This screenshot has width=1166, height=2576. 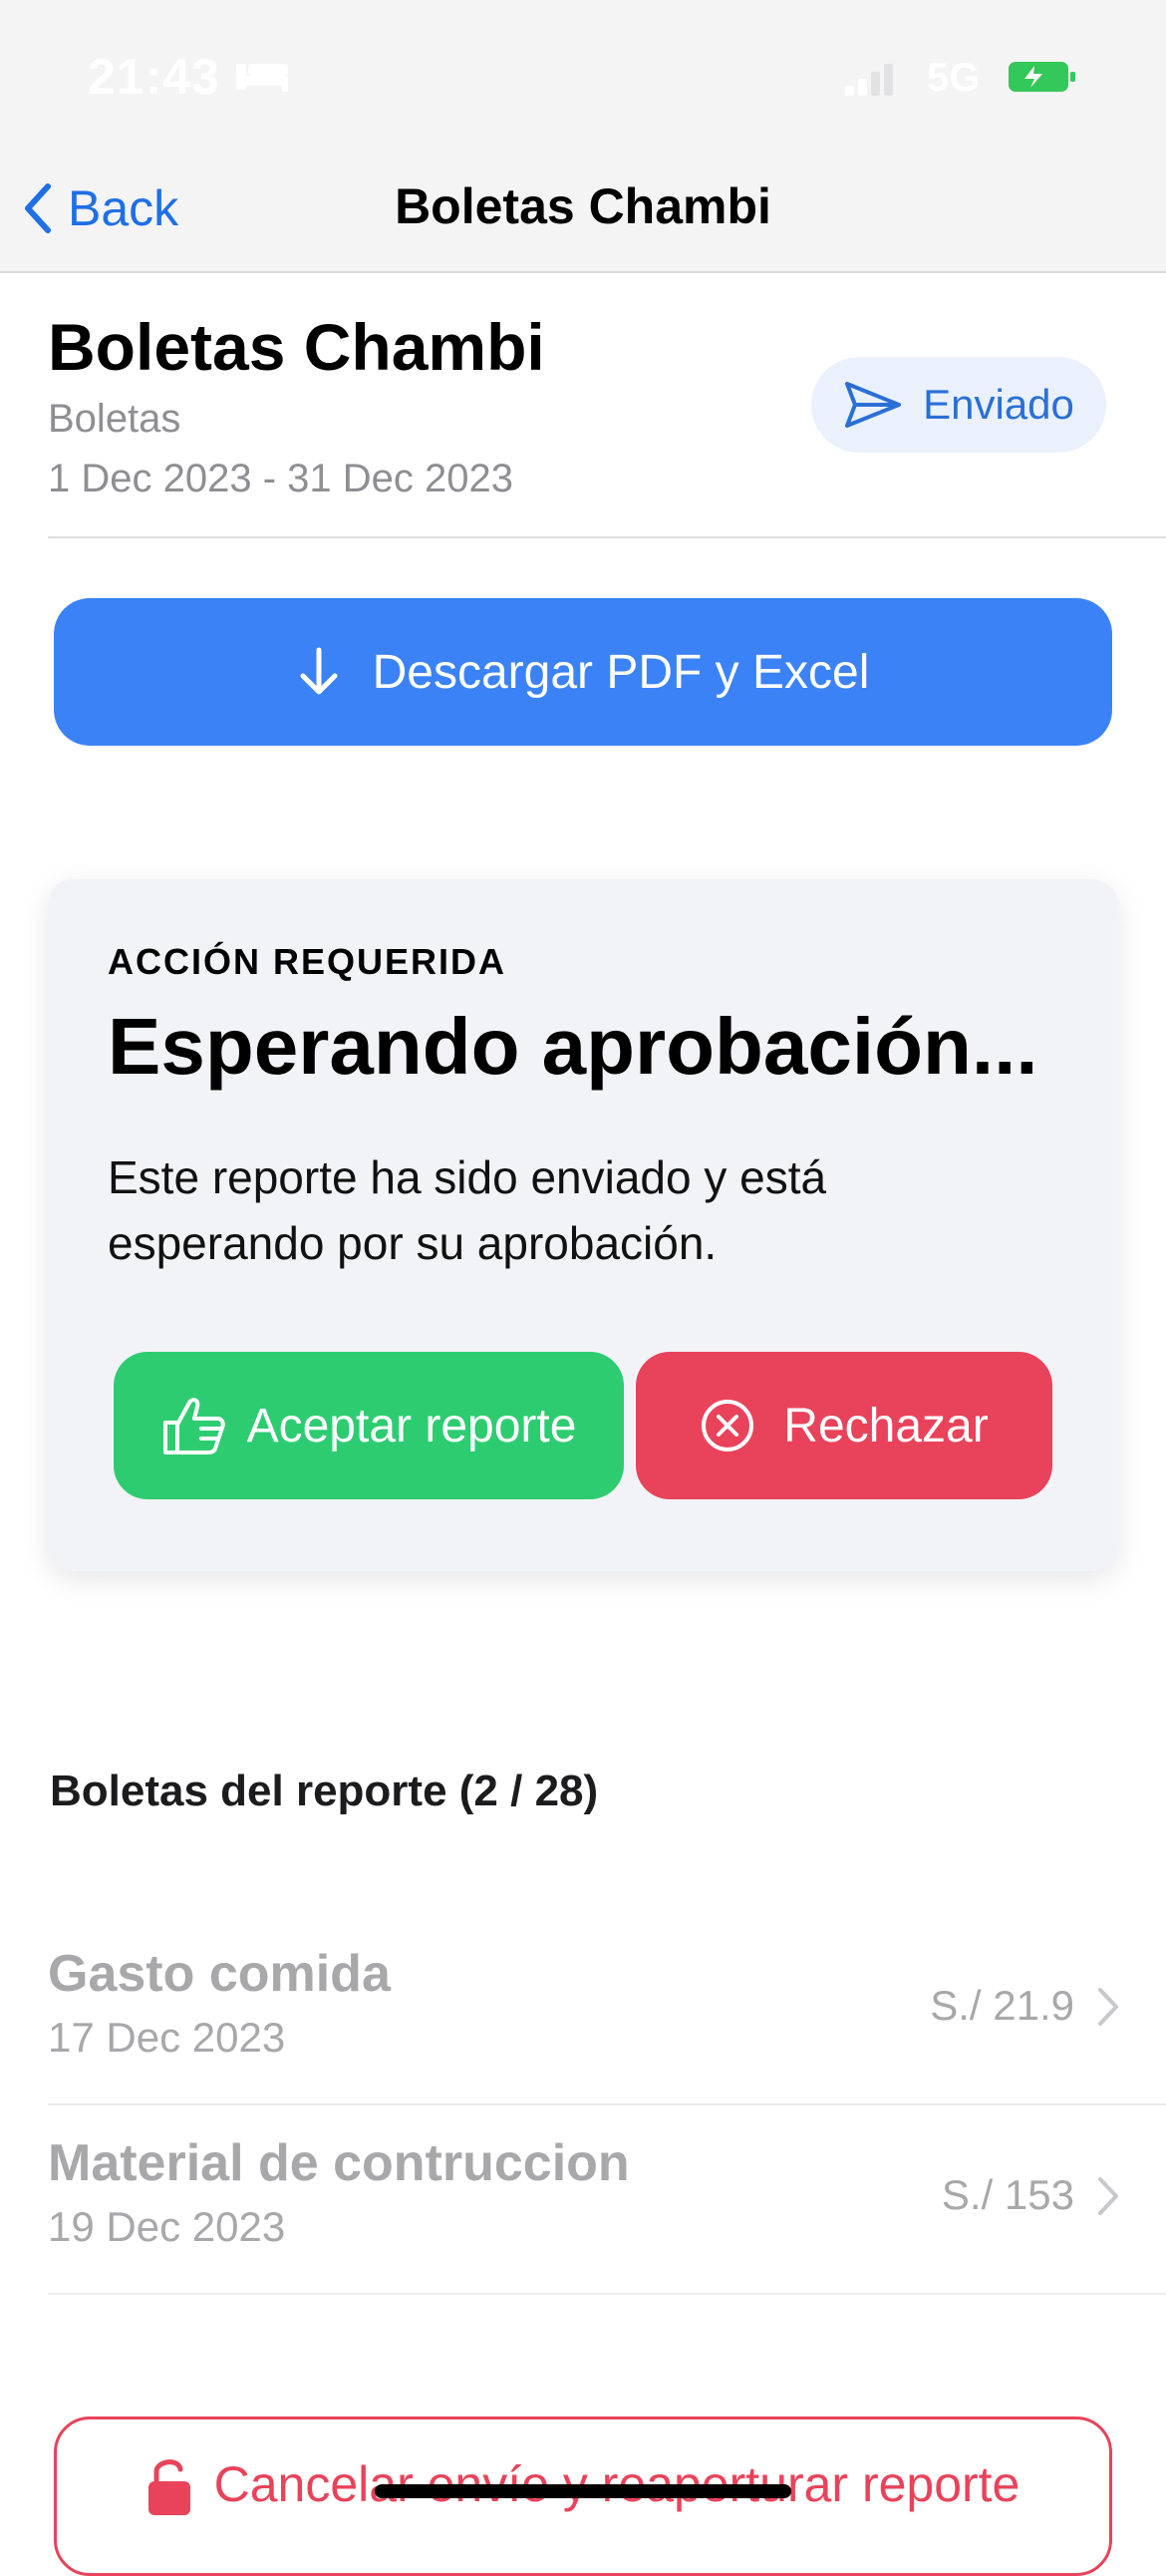 What do you see at coordinates (886, 1425) in the screenshot?
I see `reject-label: Rechazar` at bounding box center [886, 1425].